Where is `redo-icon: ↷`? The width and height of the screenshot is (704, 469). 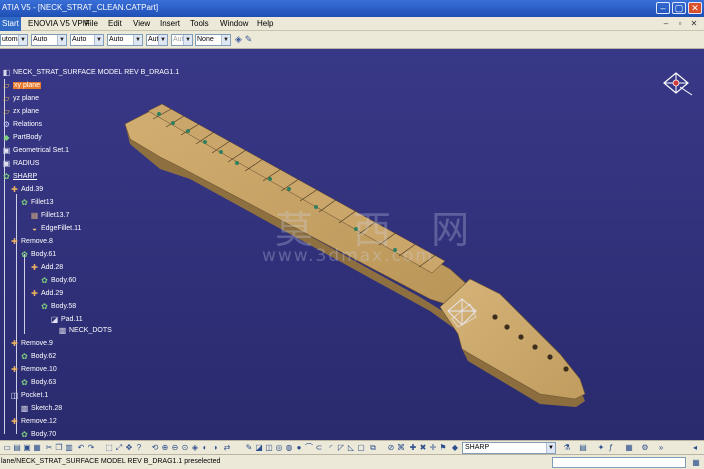
redo-icon: ↷ is located at coordinates (91, 447).